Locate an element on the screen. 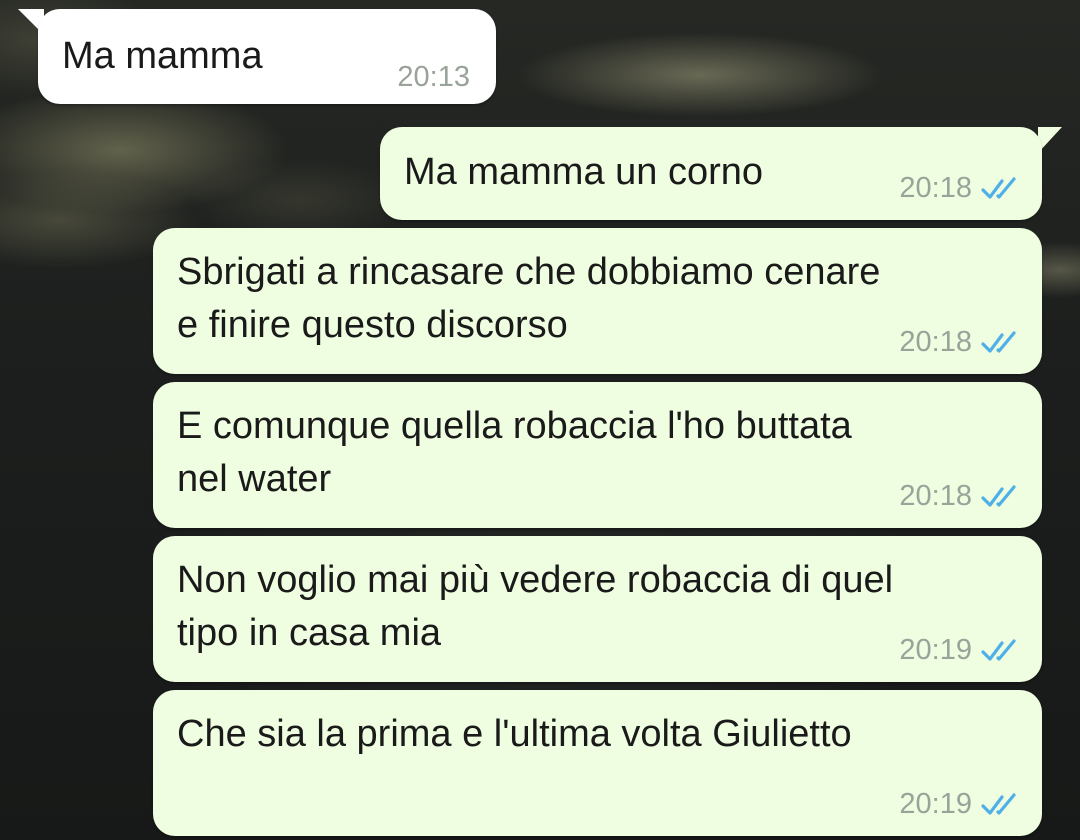  message-bubble-outgoing: Ma mamma un corno 20:18 is located at coordinates (711, 173).